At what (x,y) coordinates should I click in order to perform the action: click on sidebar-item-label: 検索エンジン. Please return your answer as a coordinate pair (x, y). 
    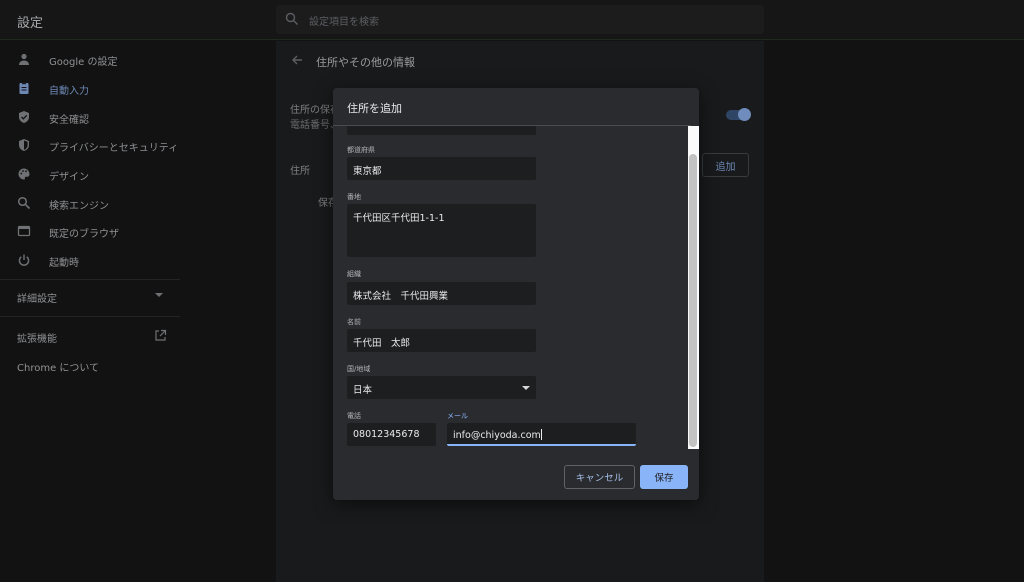
    Looking at the image, I should click on (79, 206).